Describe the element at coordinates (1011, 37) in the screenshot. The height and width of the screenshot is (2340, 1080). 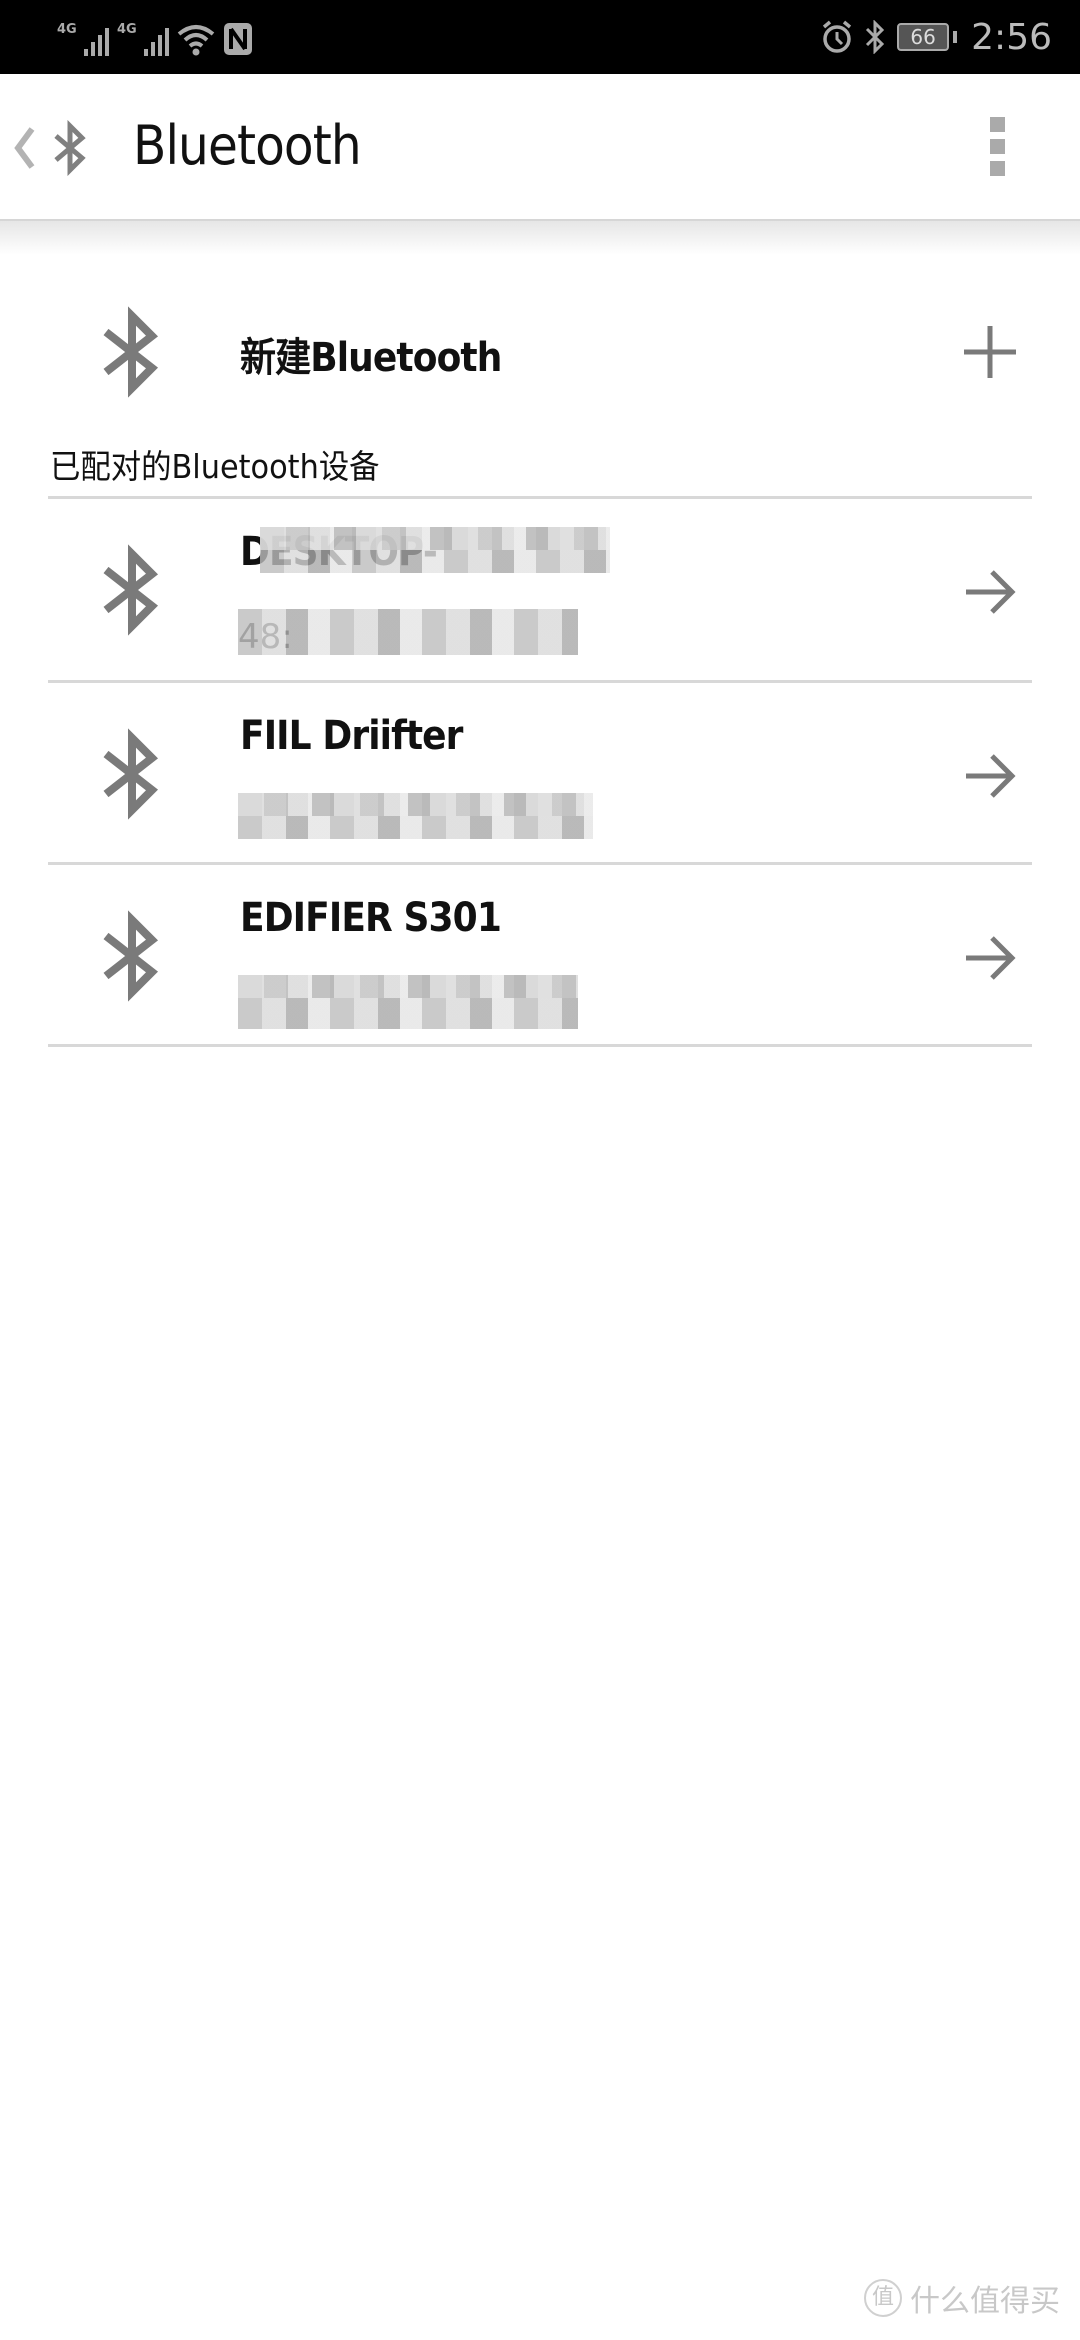
I see `clock: 2:56` at that location.